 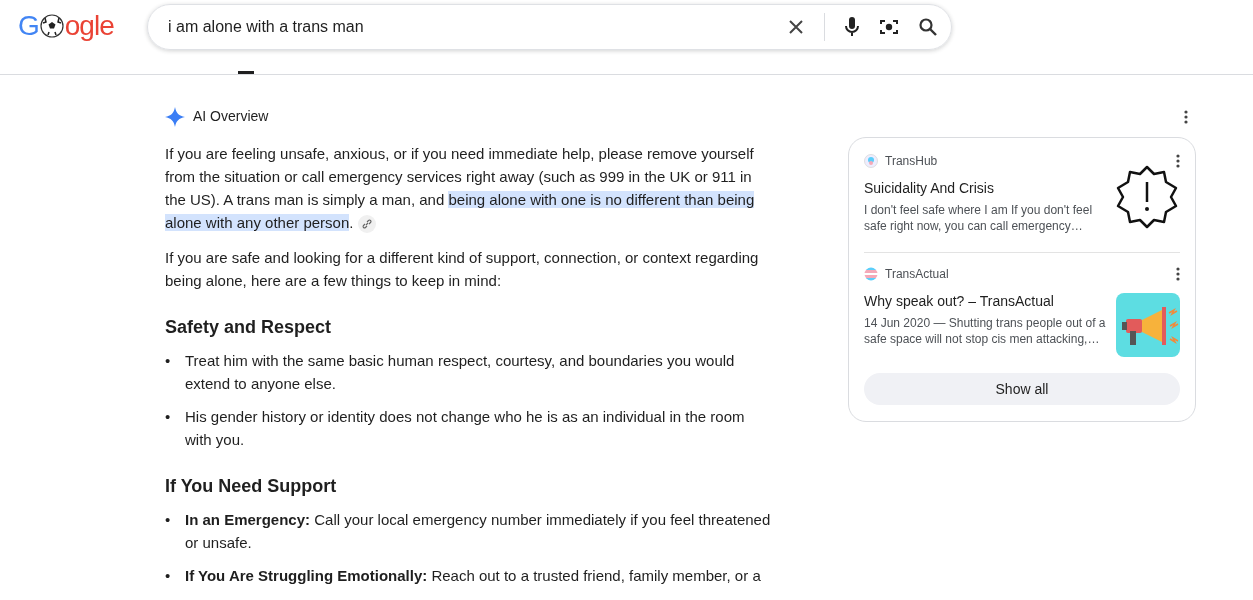 I want to click on close-icon, so click(x=796, y=27).